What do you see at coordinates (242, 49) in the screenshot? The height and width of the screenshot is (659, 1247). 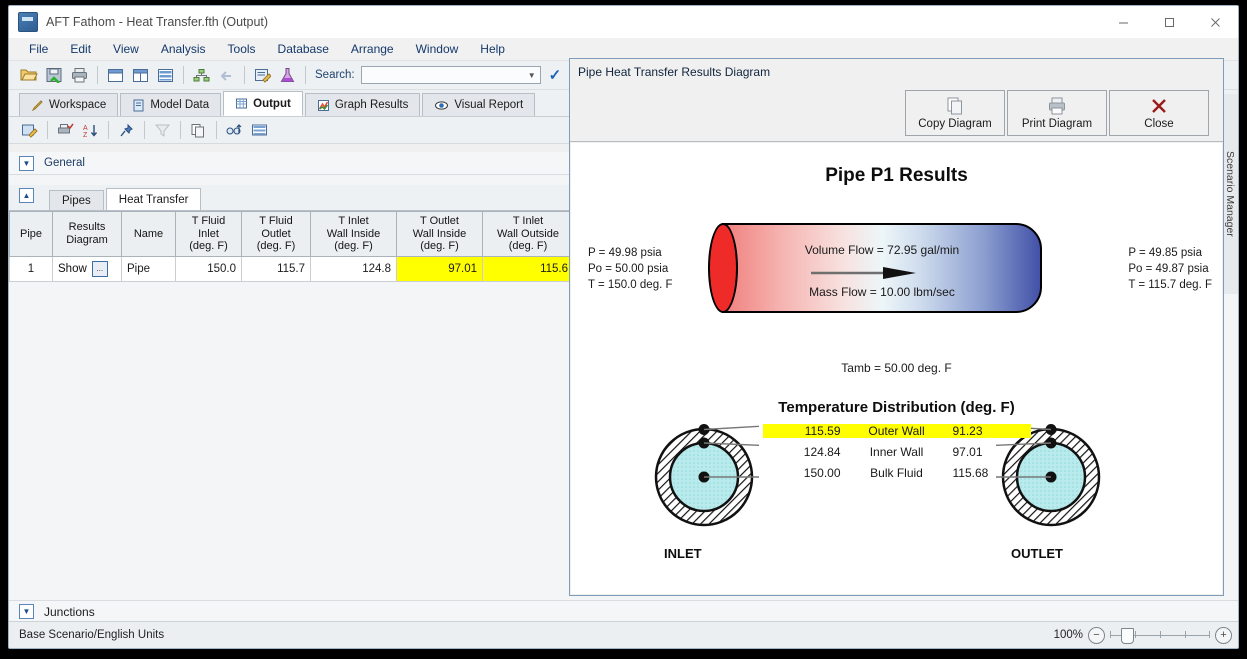 I see `menu-item-tools: Tools` at bounding box center [242, 49].